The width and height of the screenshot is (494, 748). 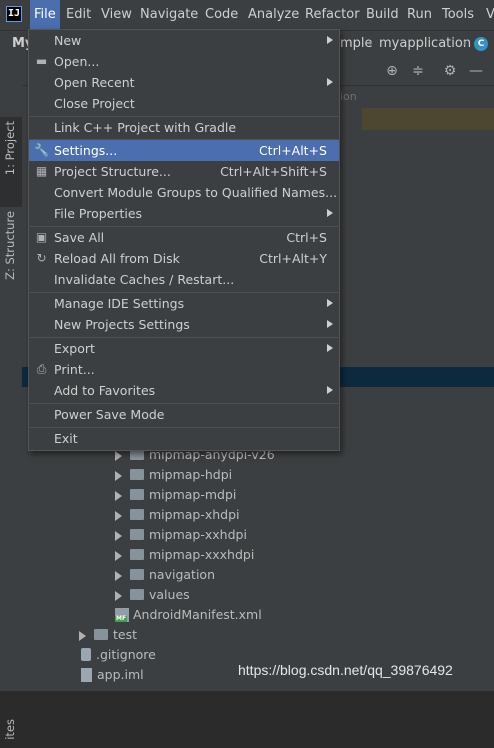 I want to click on menu-navigate: Navigate, so click(x=169, y=15).